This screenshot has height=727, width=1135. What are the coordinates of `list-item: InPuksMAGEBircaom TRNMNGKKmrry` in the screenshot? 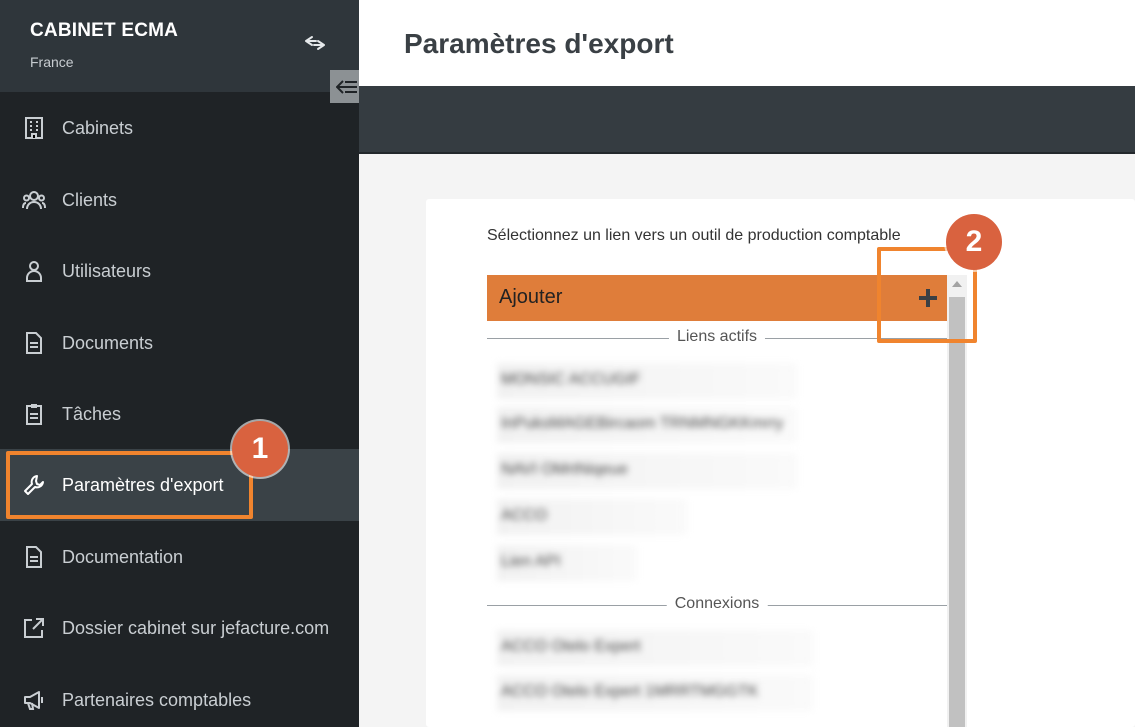 It's located at (647, 425).